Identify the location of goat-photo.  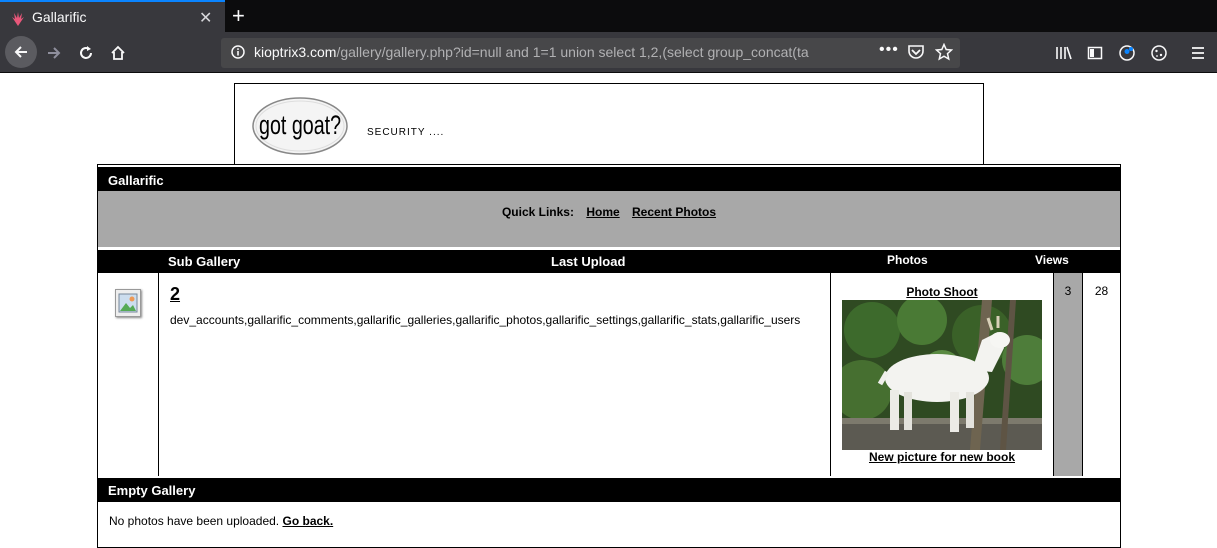
(942, 372).